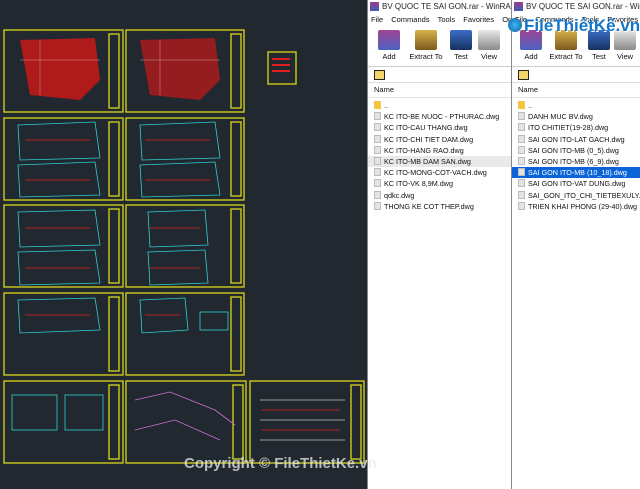 Image resolution: width=640 pixels, height=489 pixels. I want to click on list-item: qdkc.dwg, so click(440, 195).